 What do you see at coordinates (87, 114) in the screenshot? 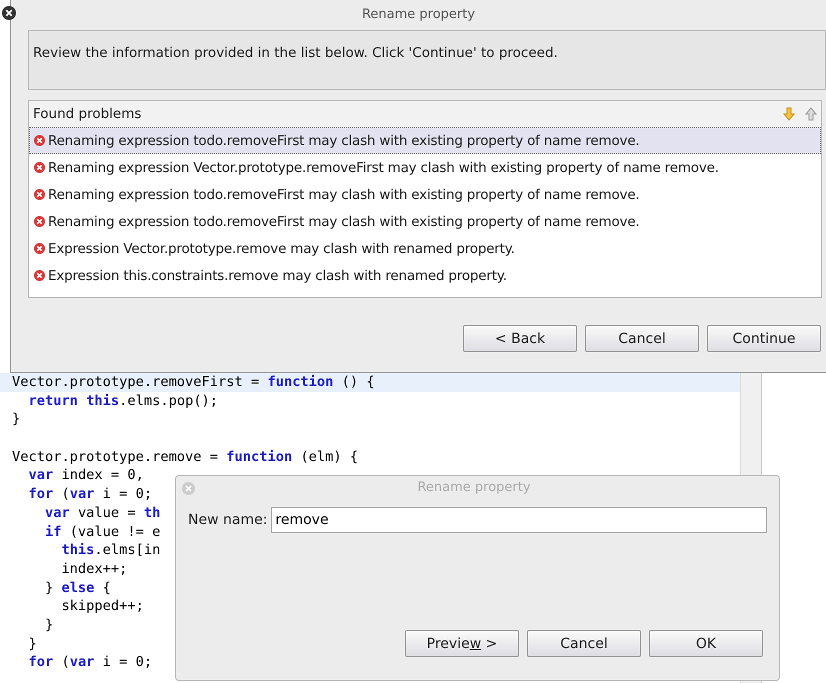
I see `list-heading: Found problems` at bounding box center [87, 114].